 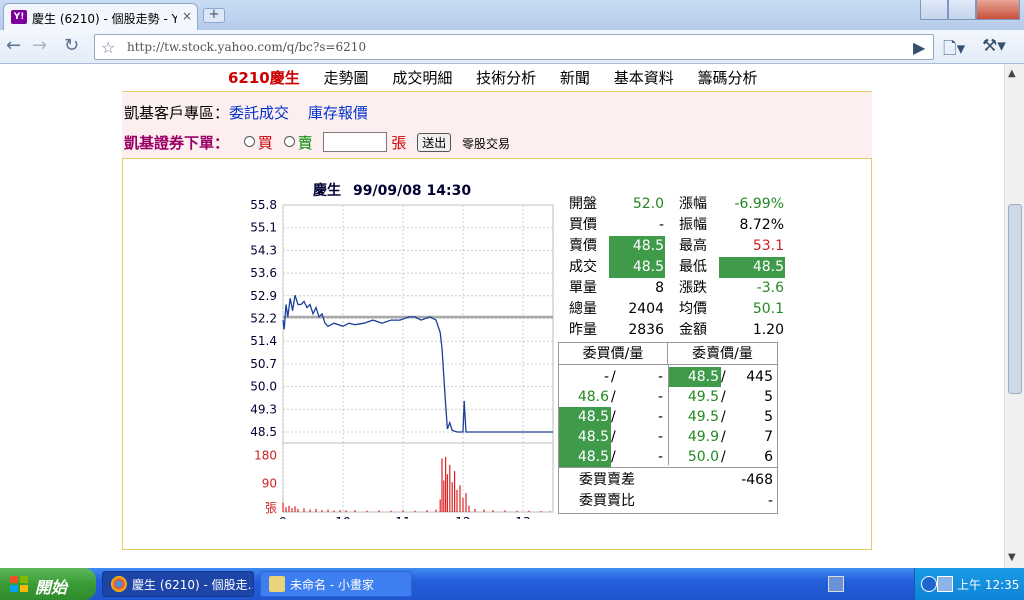 I want to click on ask-price: 48.5, so click(x=695, y=377).